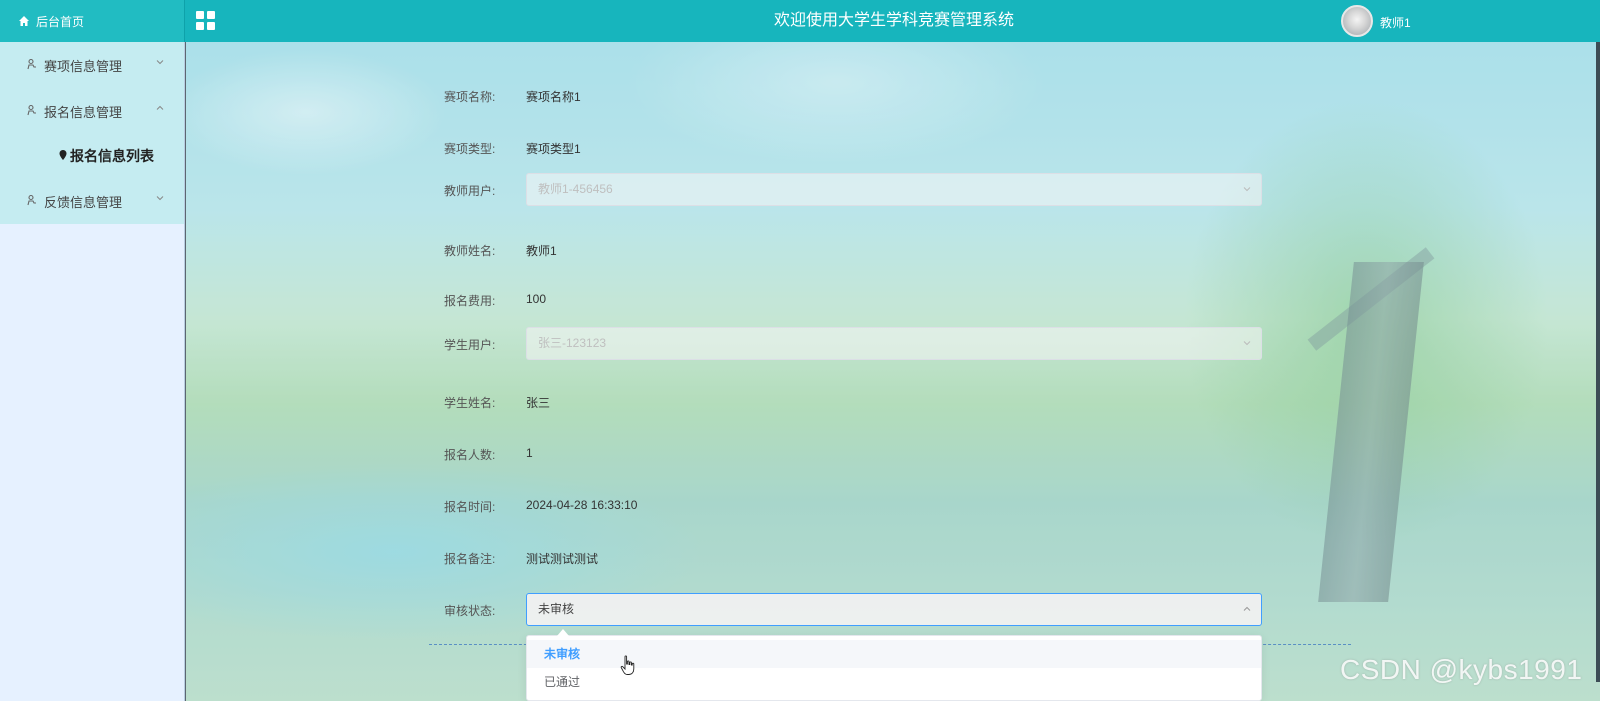  What do you see at coordinates (1461, 669) in the screenshot?
I see `watermark: CSDN @kybs1991` at bounding box center [1461, 669].